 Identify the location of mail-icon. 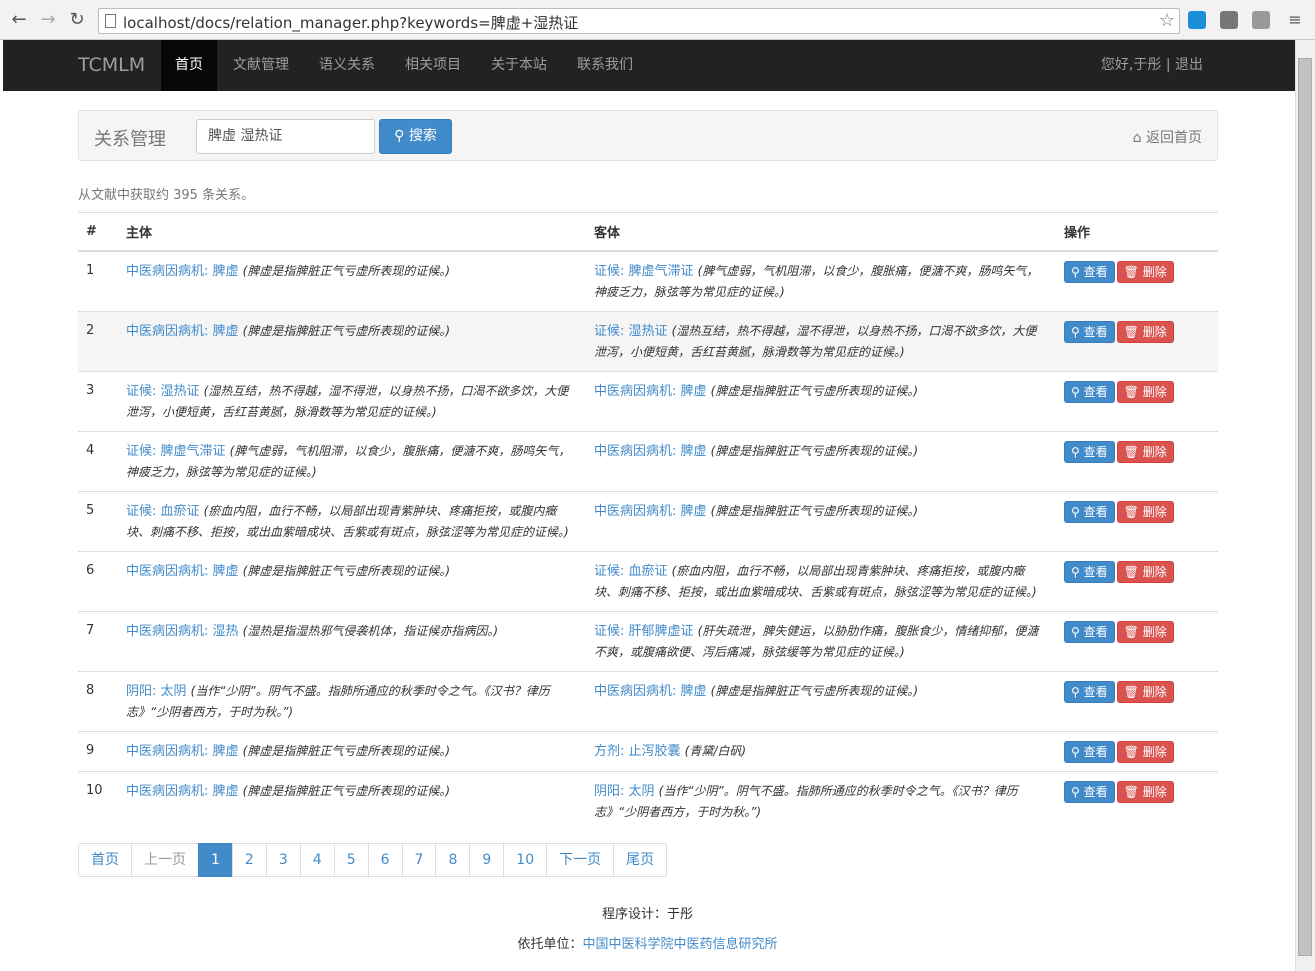
(1261, 20).